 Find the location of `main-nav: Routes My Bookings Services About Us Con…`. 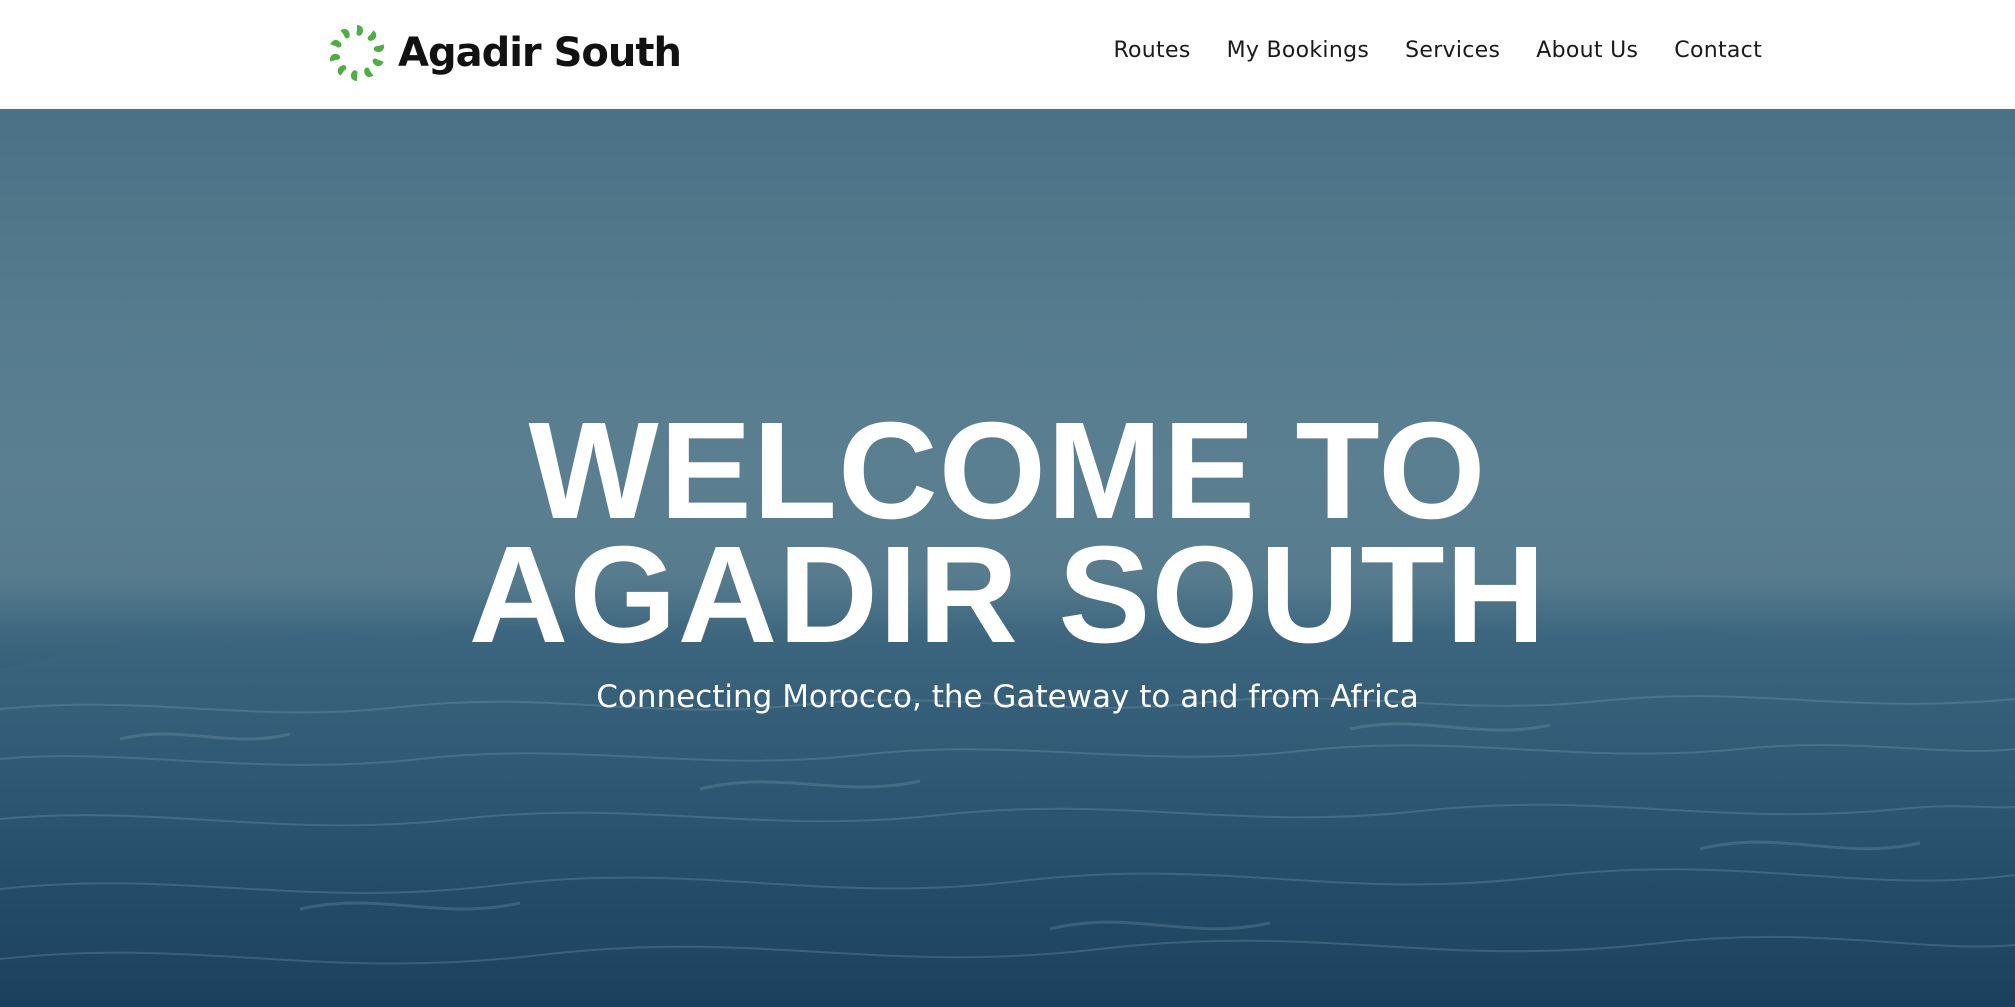

main-nav: Routes My Bookings Services About Us Con… is located at coordinates (1437, 50).